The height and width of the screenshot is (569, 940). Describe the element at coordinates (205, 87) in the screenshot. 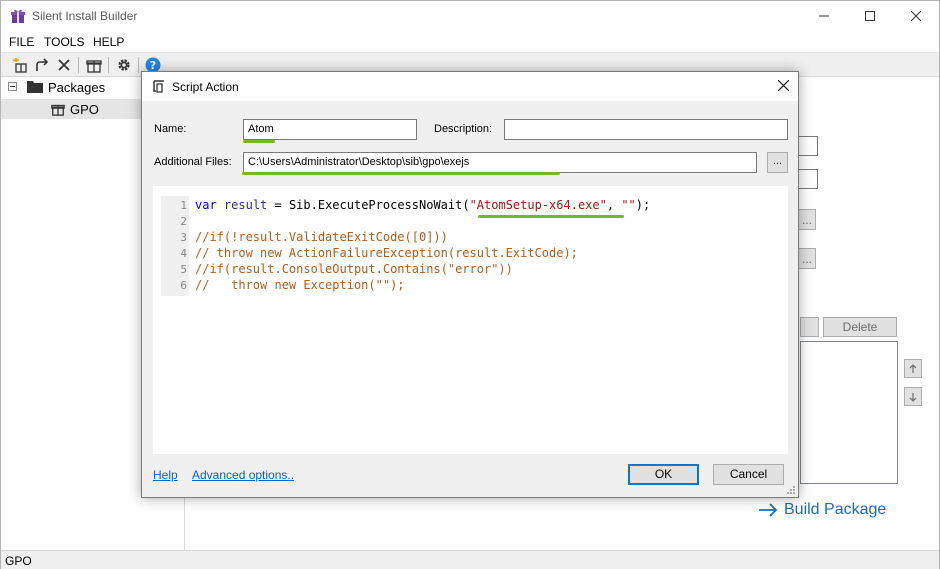

I see `dialog-title: Script Action` at that location.